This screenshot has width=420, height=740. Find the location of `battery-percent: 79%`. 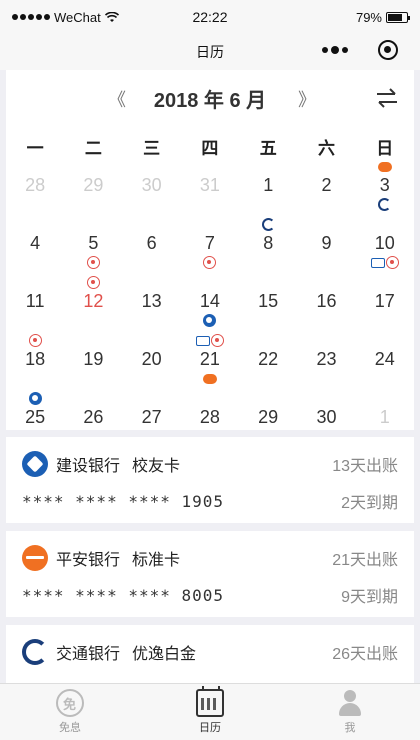

battery-percent: 79% is located at coordinates (368, 17).